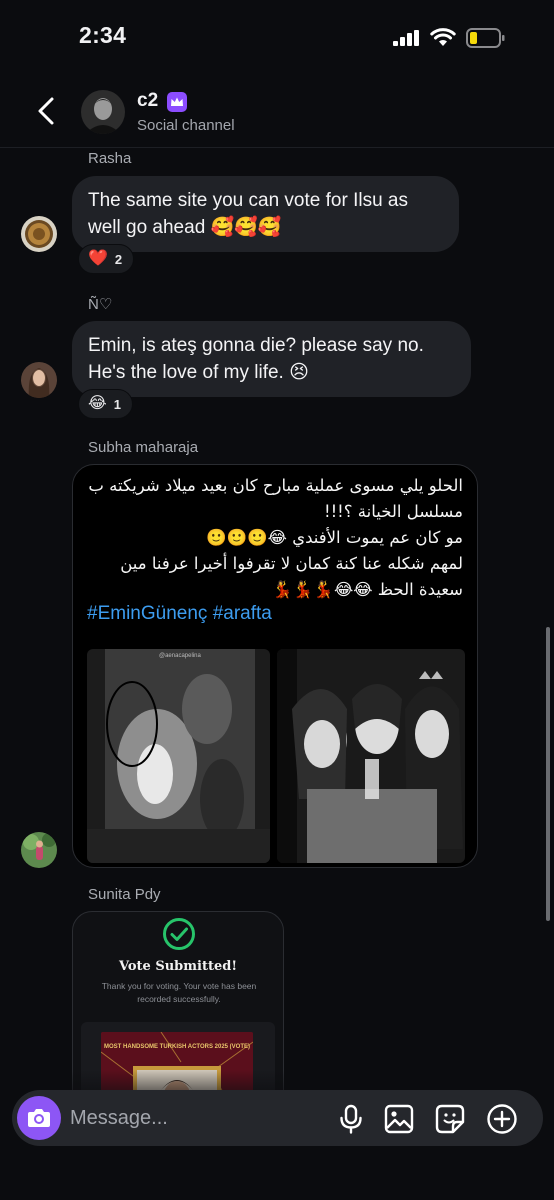  I want to click on post-text-line: مو كان عم يموت الأفندي 😂🙂🙂🙂, so click(334, 537).